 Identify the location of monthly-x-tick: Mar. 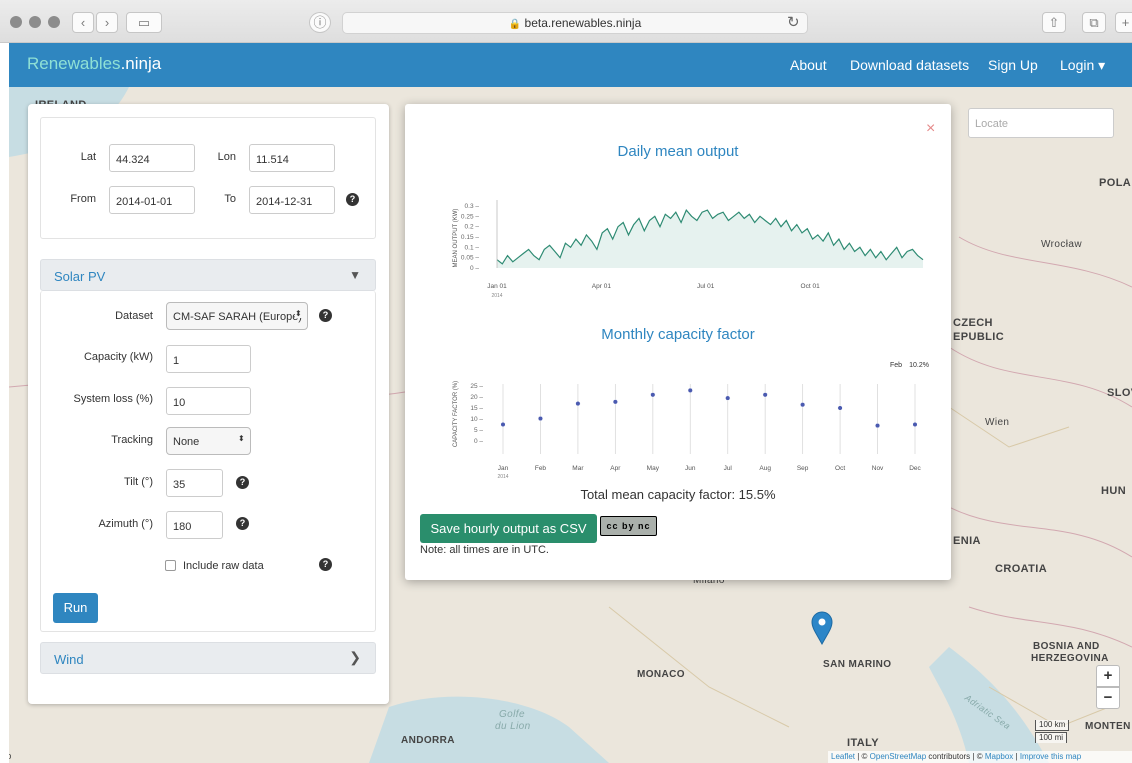
(578, 468).